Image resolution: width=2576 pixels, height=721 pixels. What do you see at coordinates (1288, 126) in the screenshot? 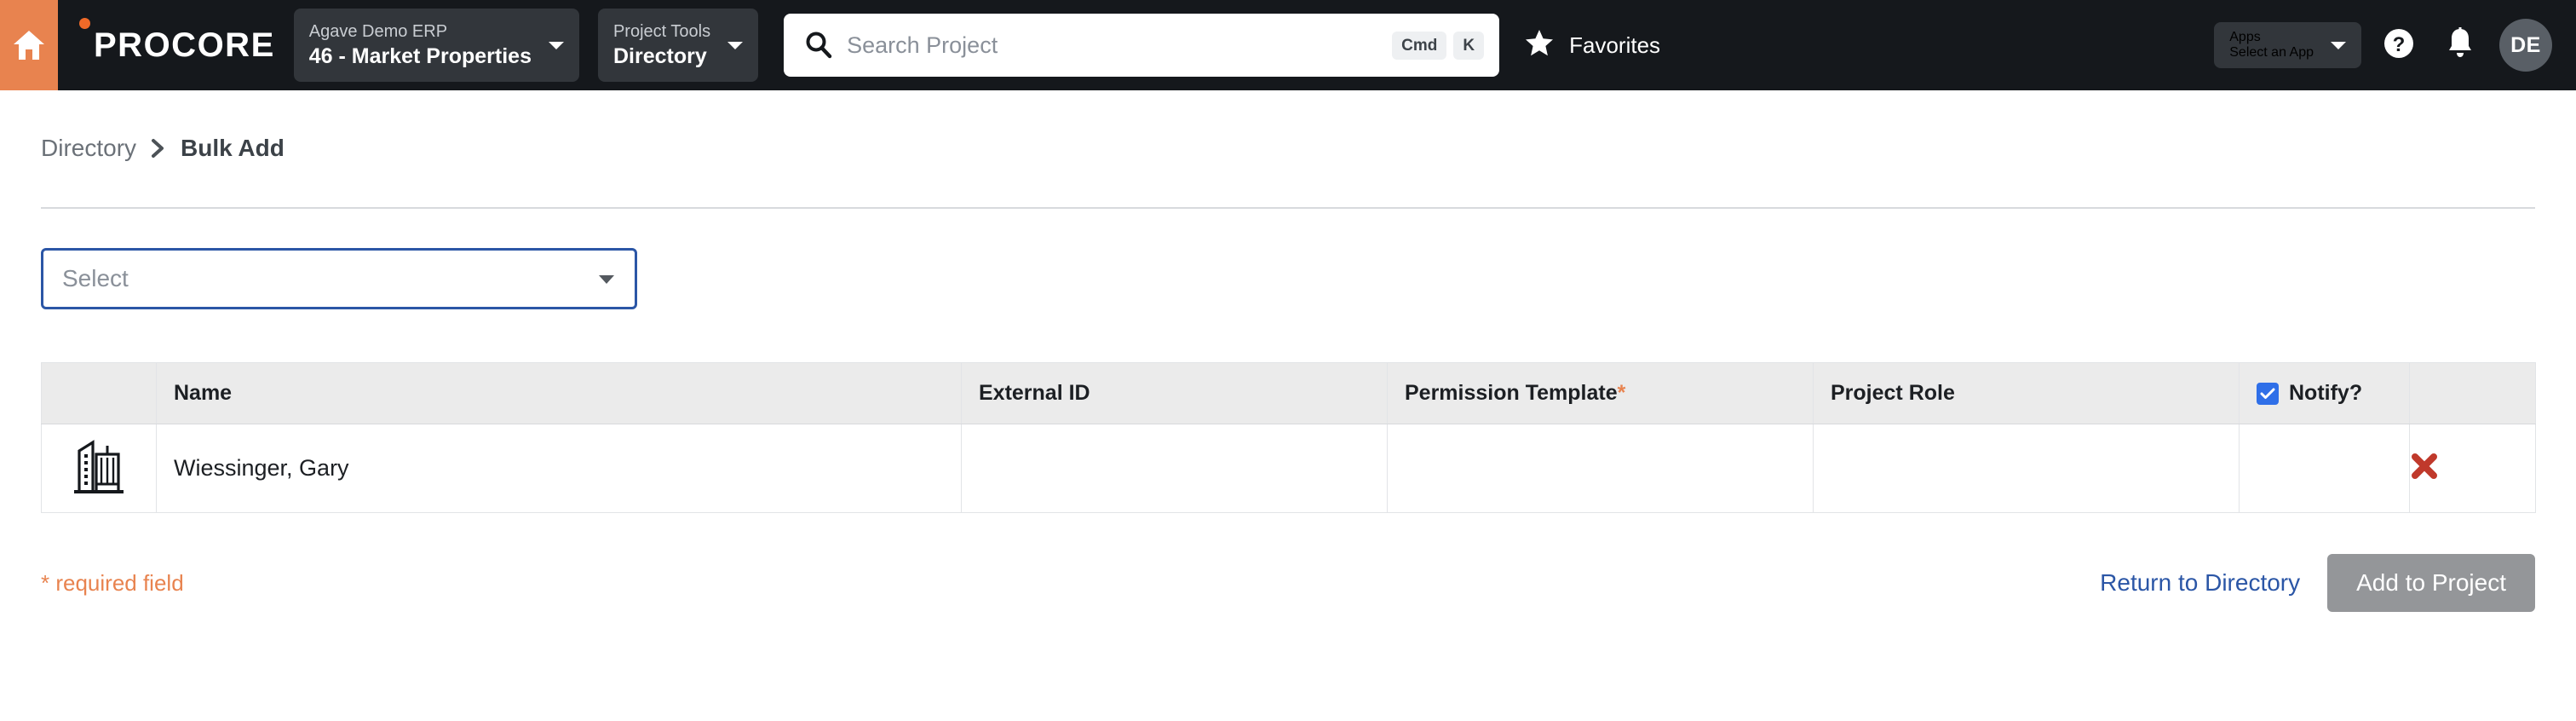
I see `breadcrumb: Directory Bulk Add` at bounding box center [1288, 126].